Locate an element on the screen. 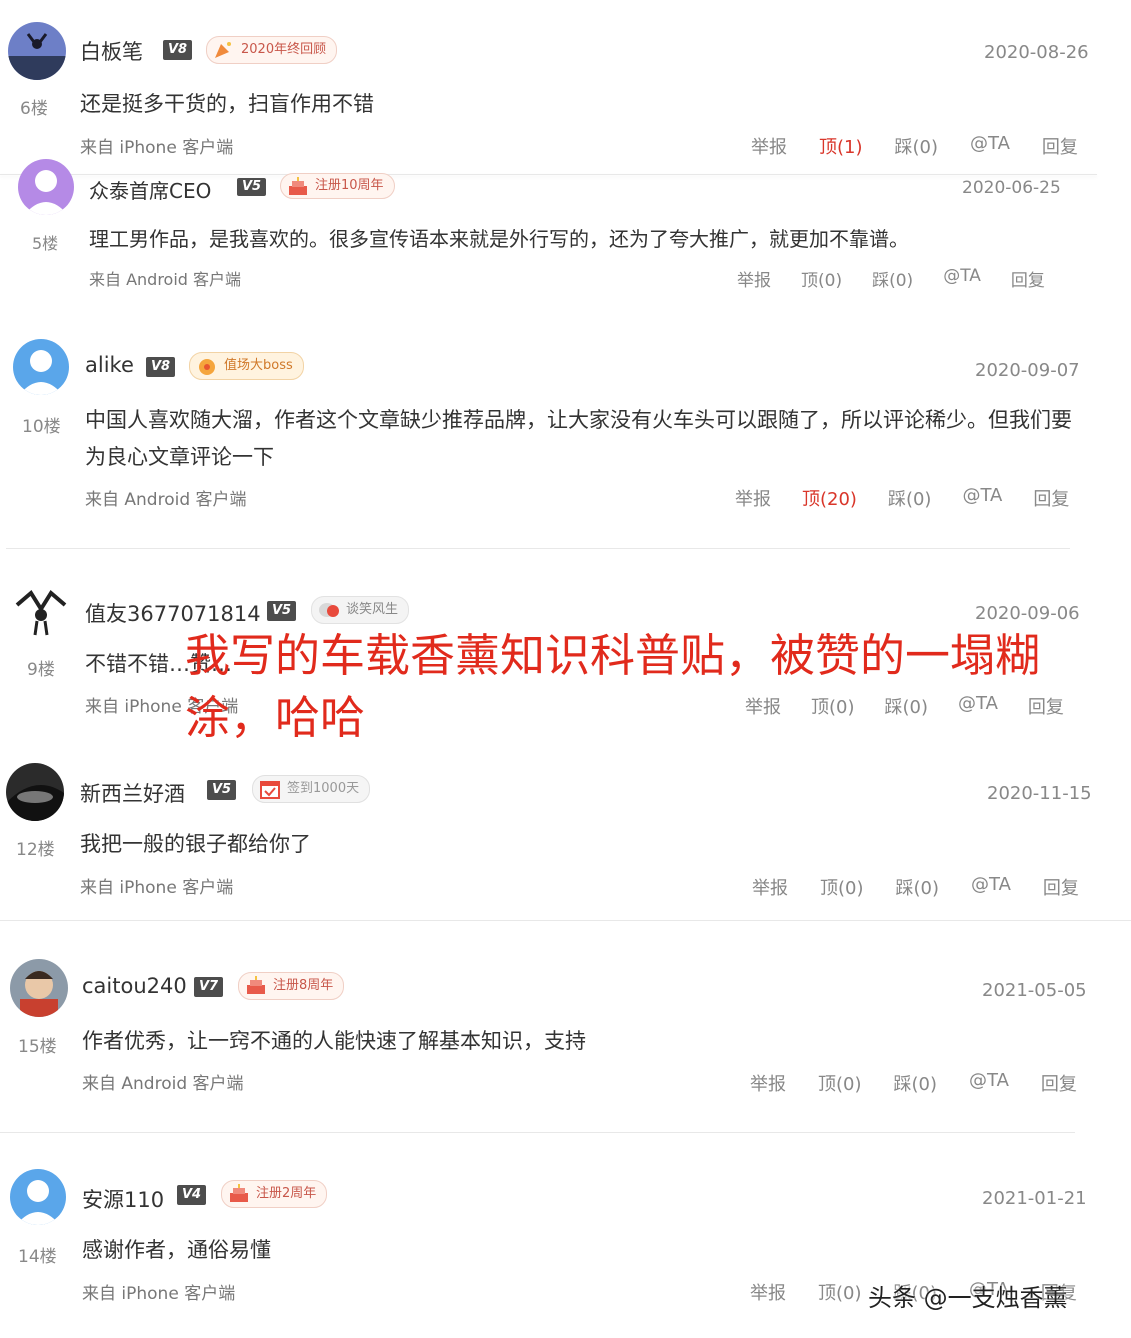  comment-text: 感谢作者，通俗易懂 is located at coordinates (176, 1250).